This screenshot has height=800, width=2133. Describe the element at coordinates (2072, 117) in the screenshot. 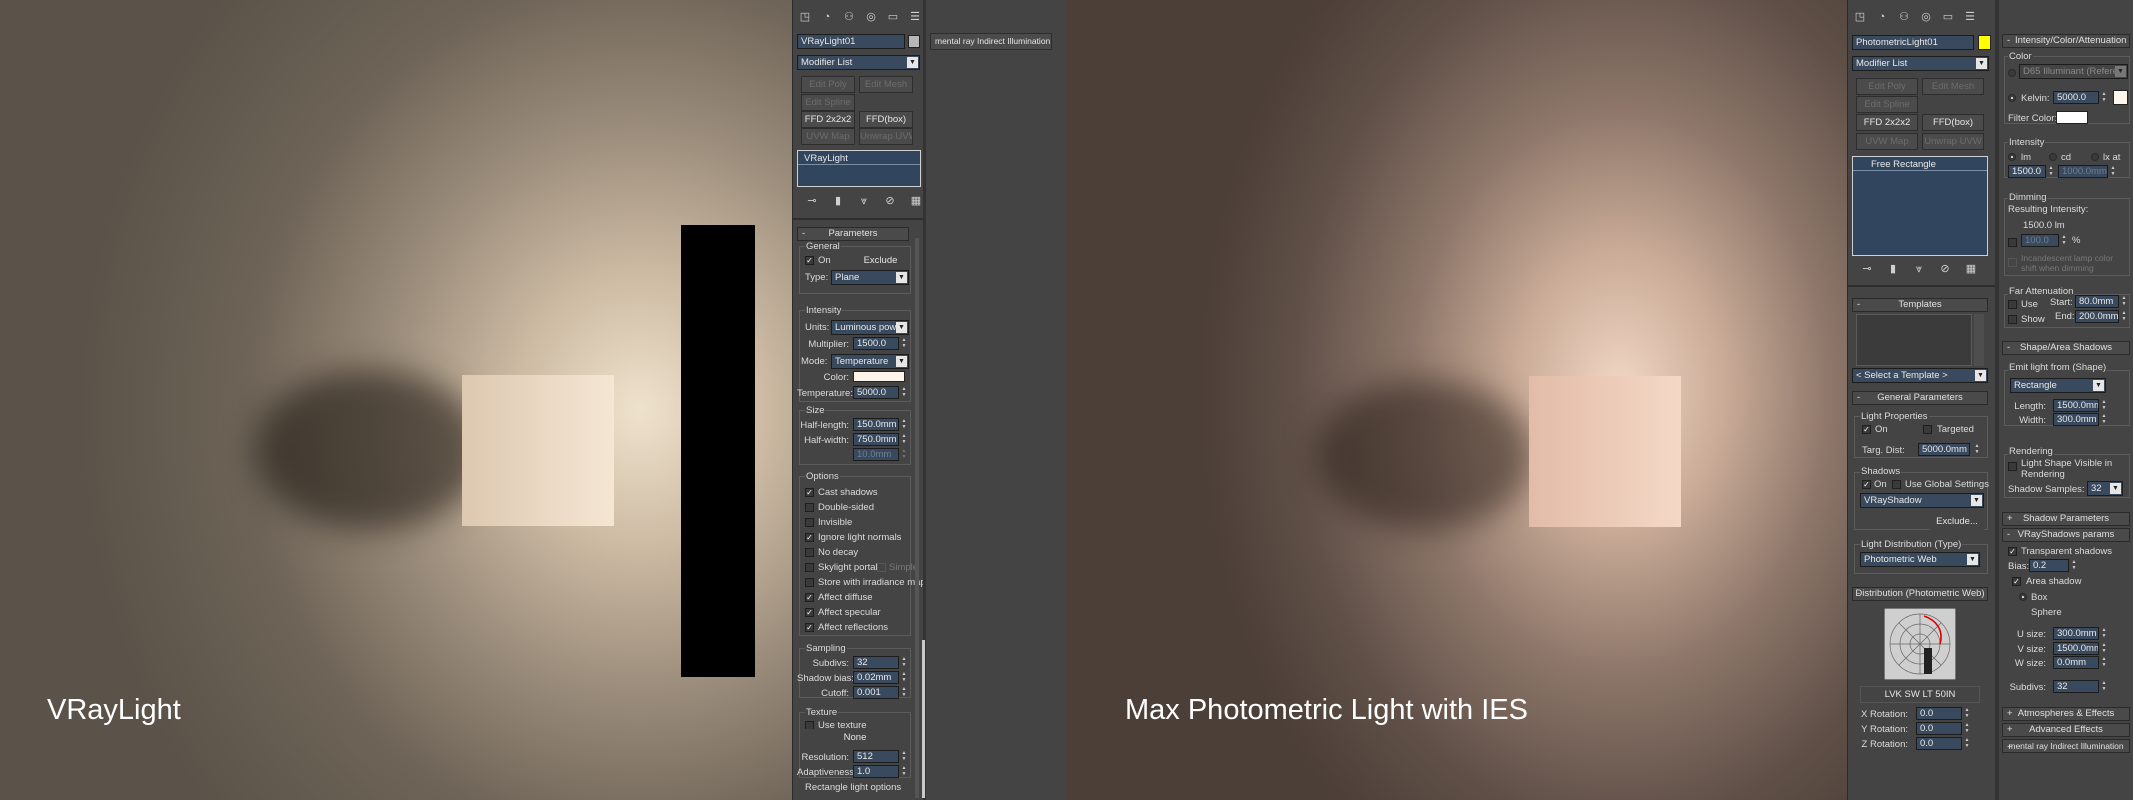

I see `filter-color-swatch` at that location.